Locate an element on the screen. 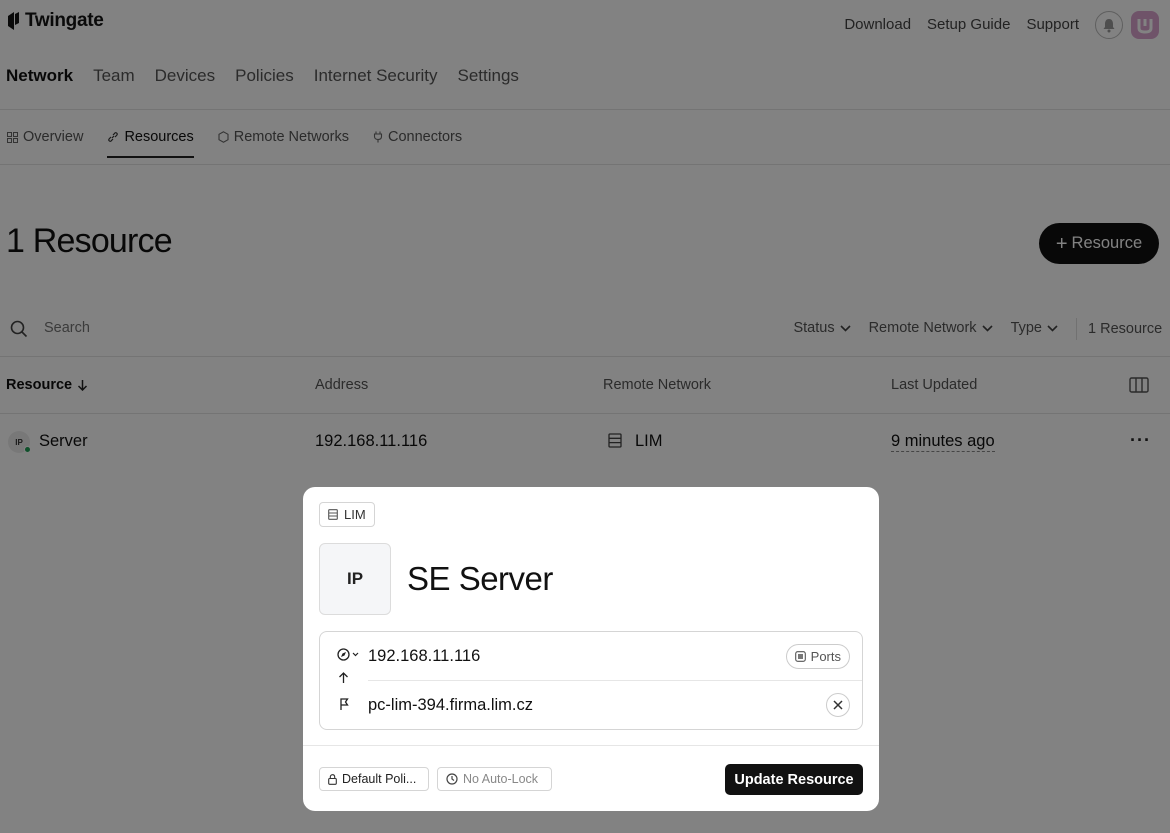  ports-button: Ports is located at coordinates (817, 656).